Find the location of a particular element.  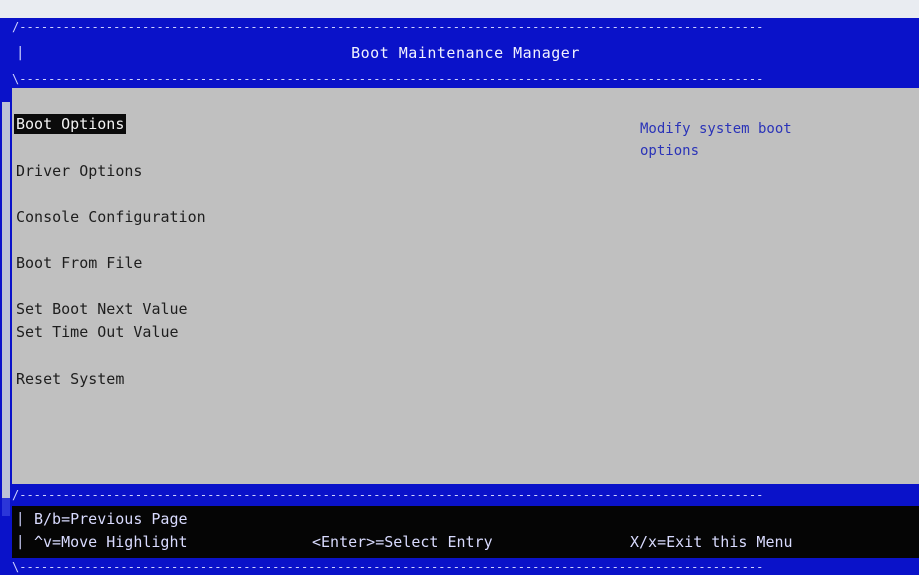

menu-item-console-configuration: Console Configuration is located at coordinates (111, 217).